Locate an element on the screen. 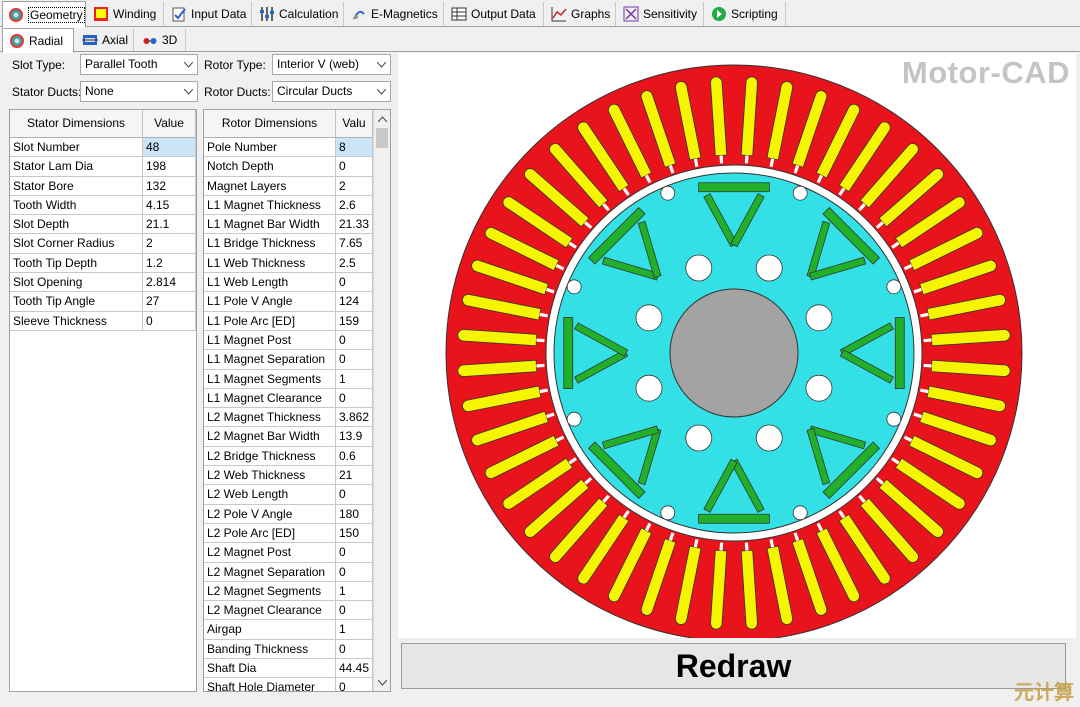  parameter-value-cell: 2.5 is located at coordinates (354, 263).